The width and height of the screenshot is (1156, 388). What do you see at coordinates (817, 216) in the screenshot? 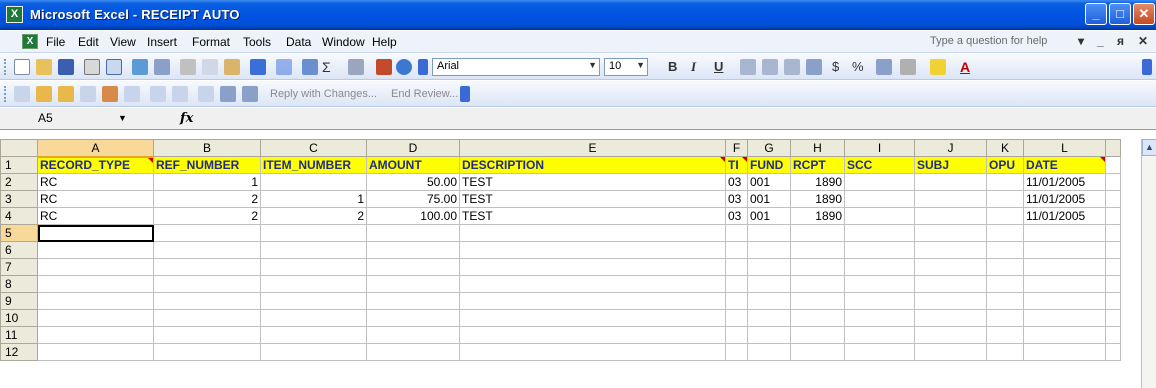
I see `cell: 1890` at bounding box center [817, 216].